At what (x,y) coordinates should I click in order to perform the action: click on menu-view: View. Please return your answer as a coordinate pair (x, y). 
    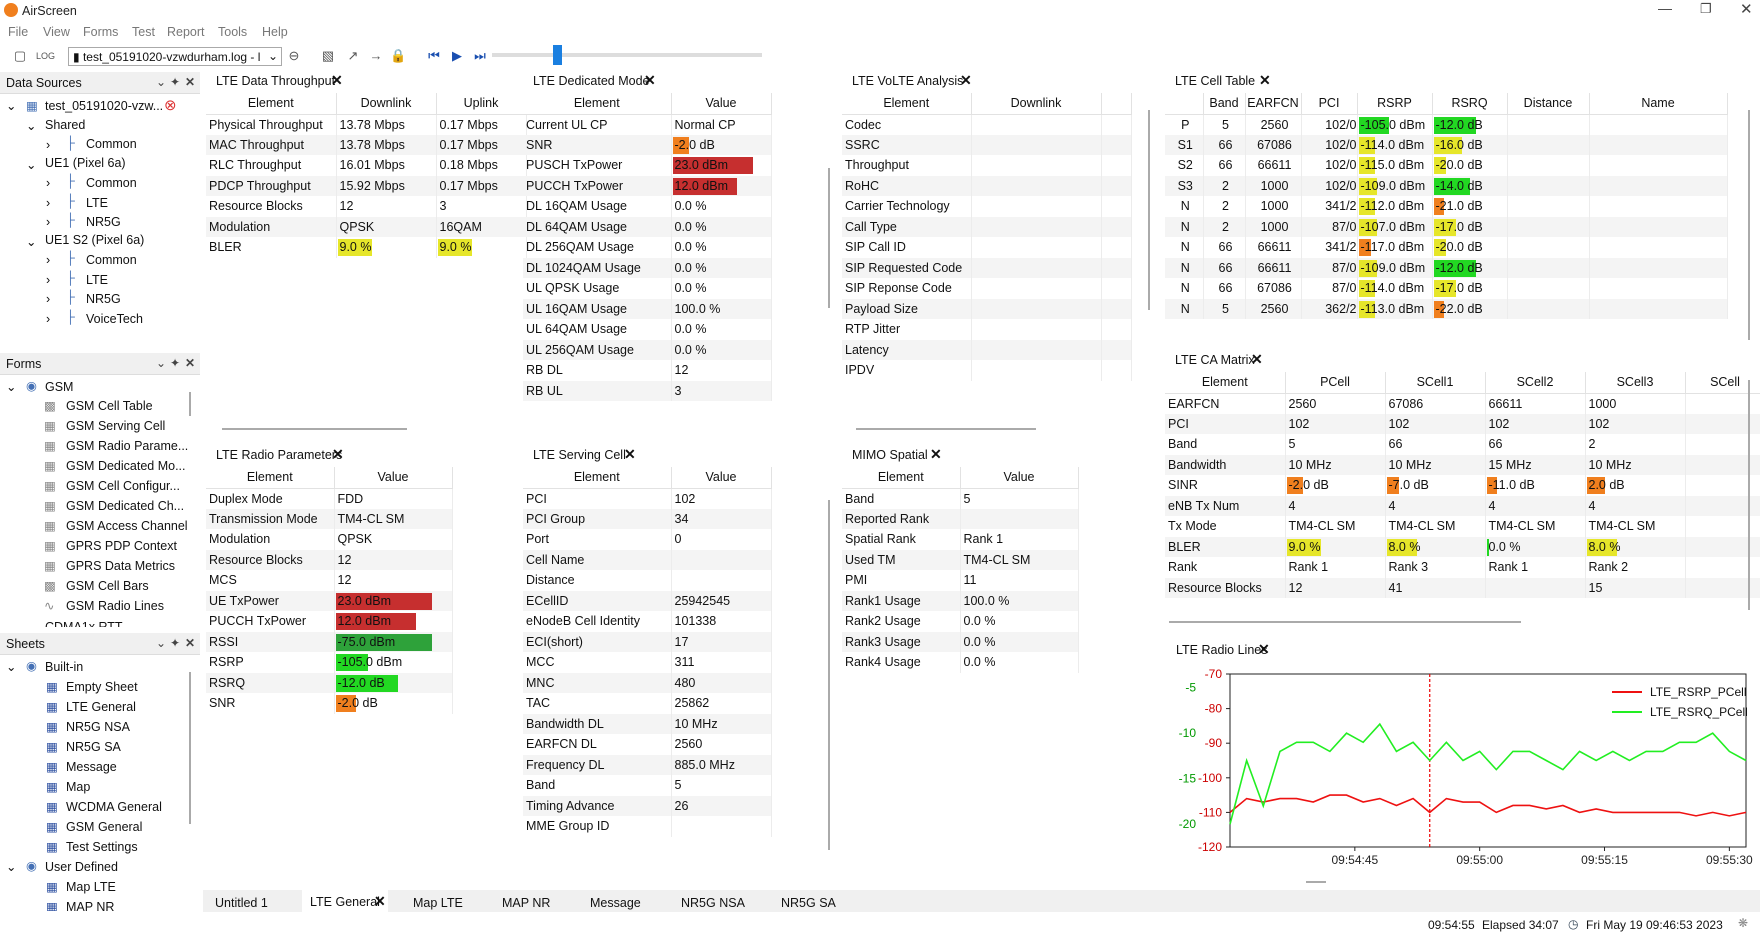
    Looking at the image, I should click on (56, 32).